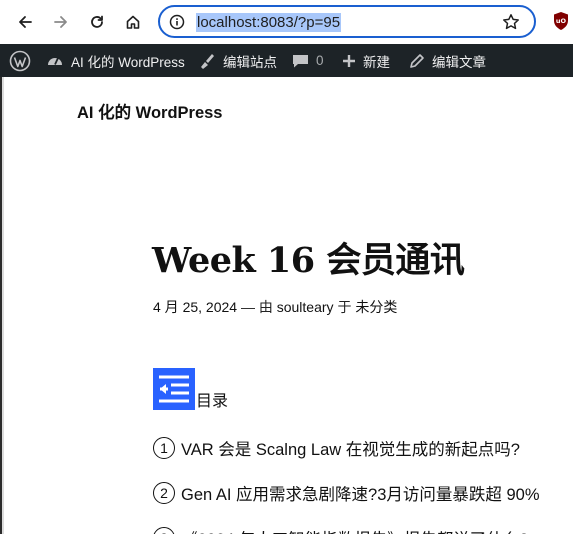  Describe the element at coordinates (55, 61) in the screenshot. I see `dashboard-icon` at that location.